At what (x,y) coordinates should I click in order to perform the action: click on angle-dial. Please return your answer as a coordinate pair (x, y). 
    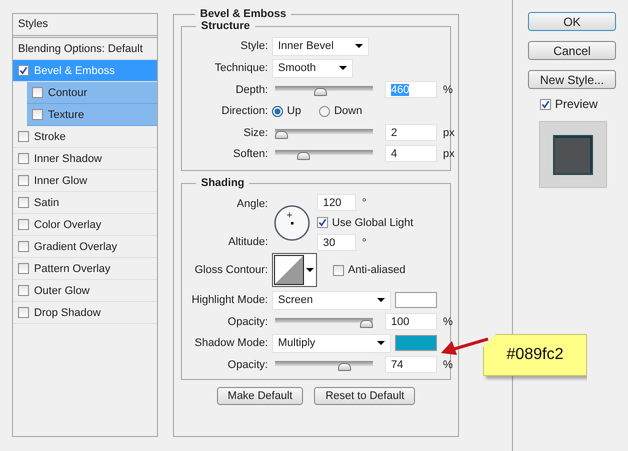
    Looking at the image, I should click on (292, 223).